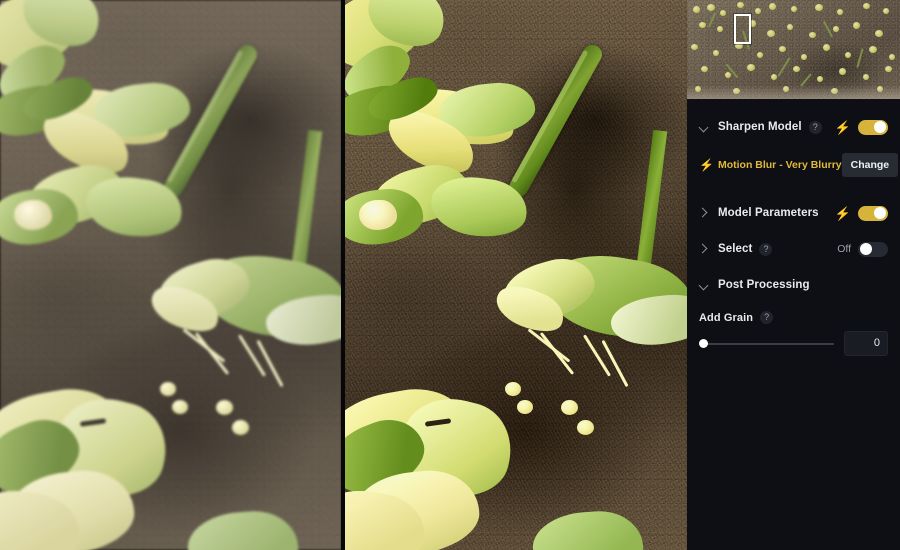  I want to click on selected-model-name: Motion Blur - Very Blurry, so click(779, 165).